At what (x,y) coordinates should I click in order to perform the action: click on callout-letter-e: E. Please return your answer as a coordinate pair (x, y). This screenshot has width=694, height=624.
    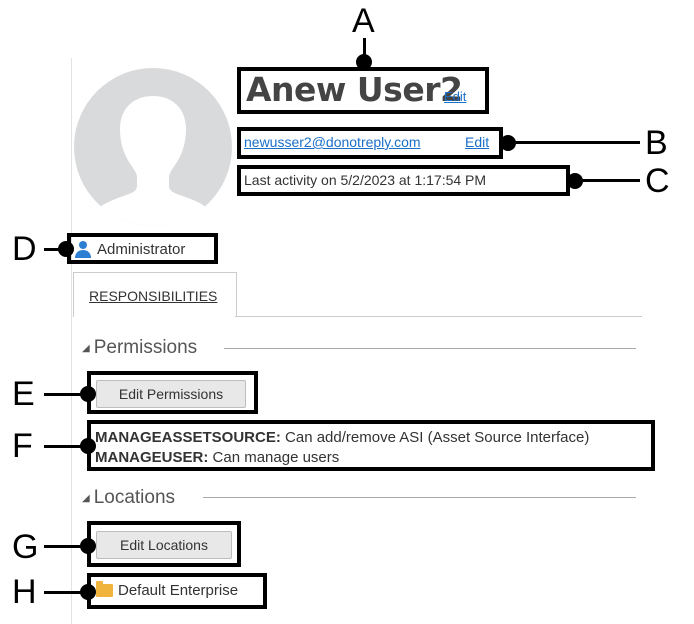
    Looking at the image, I should click on (23, 394).